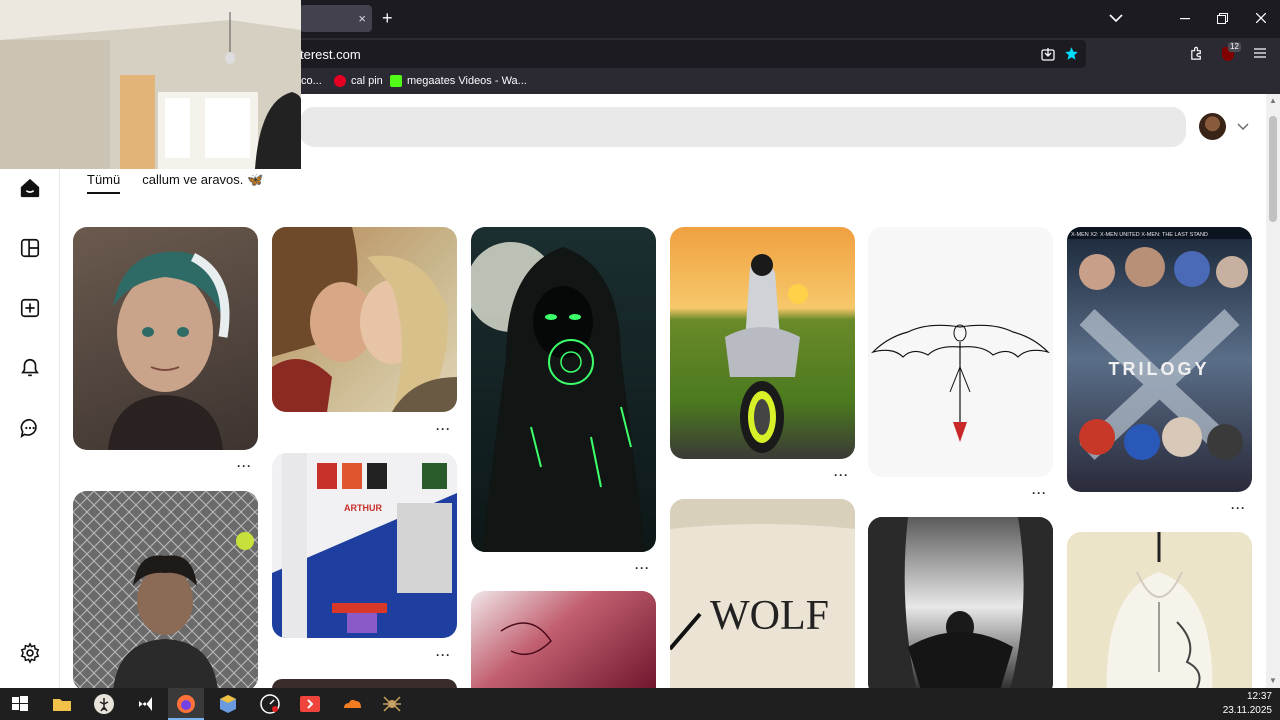 This screenshot has height=720, width=1280. Describe the element at coordinates (30, 188) in the screenshot. I see `home-icon` at that location.